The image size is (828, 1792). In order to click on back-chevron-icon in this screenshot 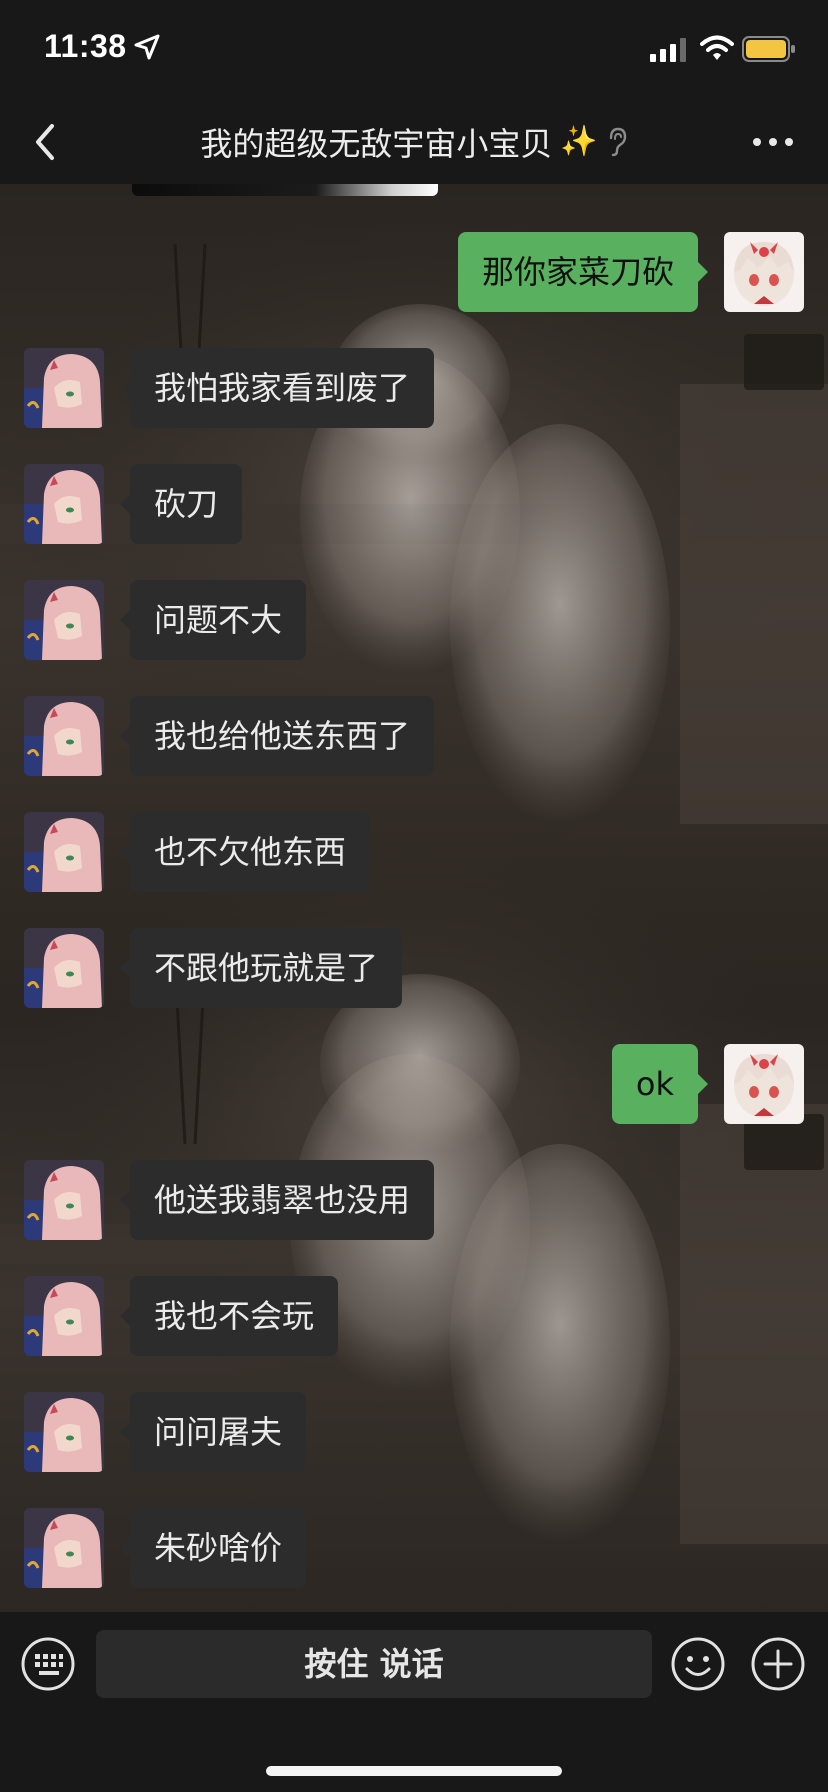, I will do `click(46, 142)`.